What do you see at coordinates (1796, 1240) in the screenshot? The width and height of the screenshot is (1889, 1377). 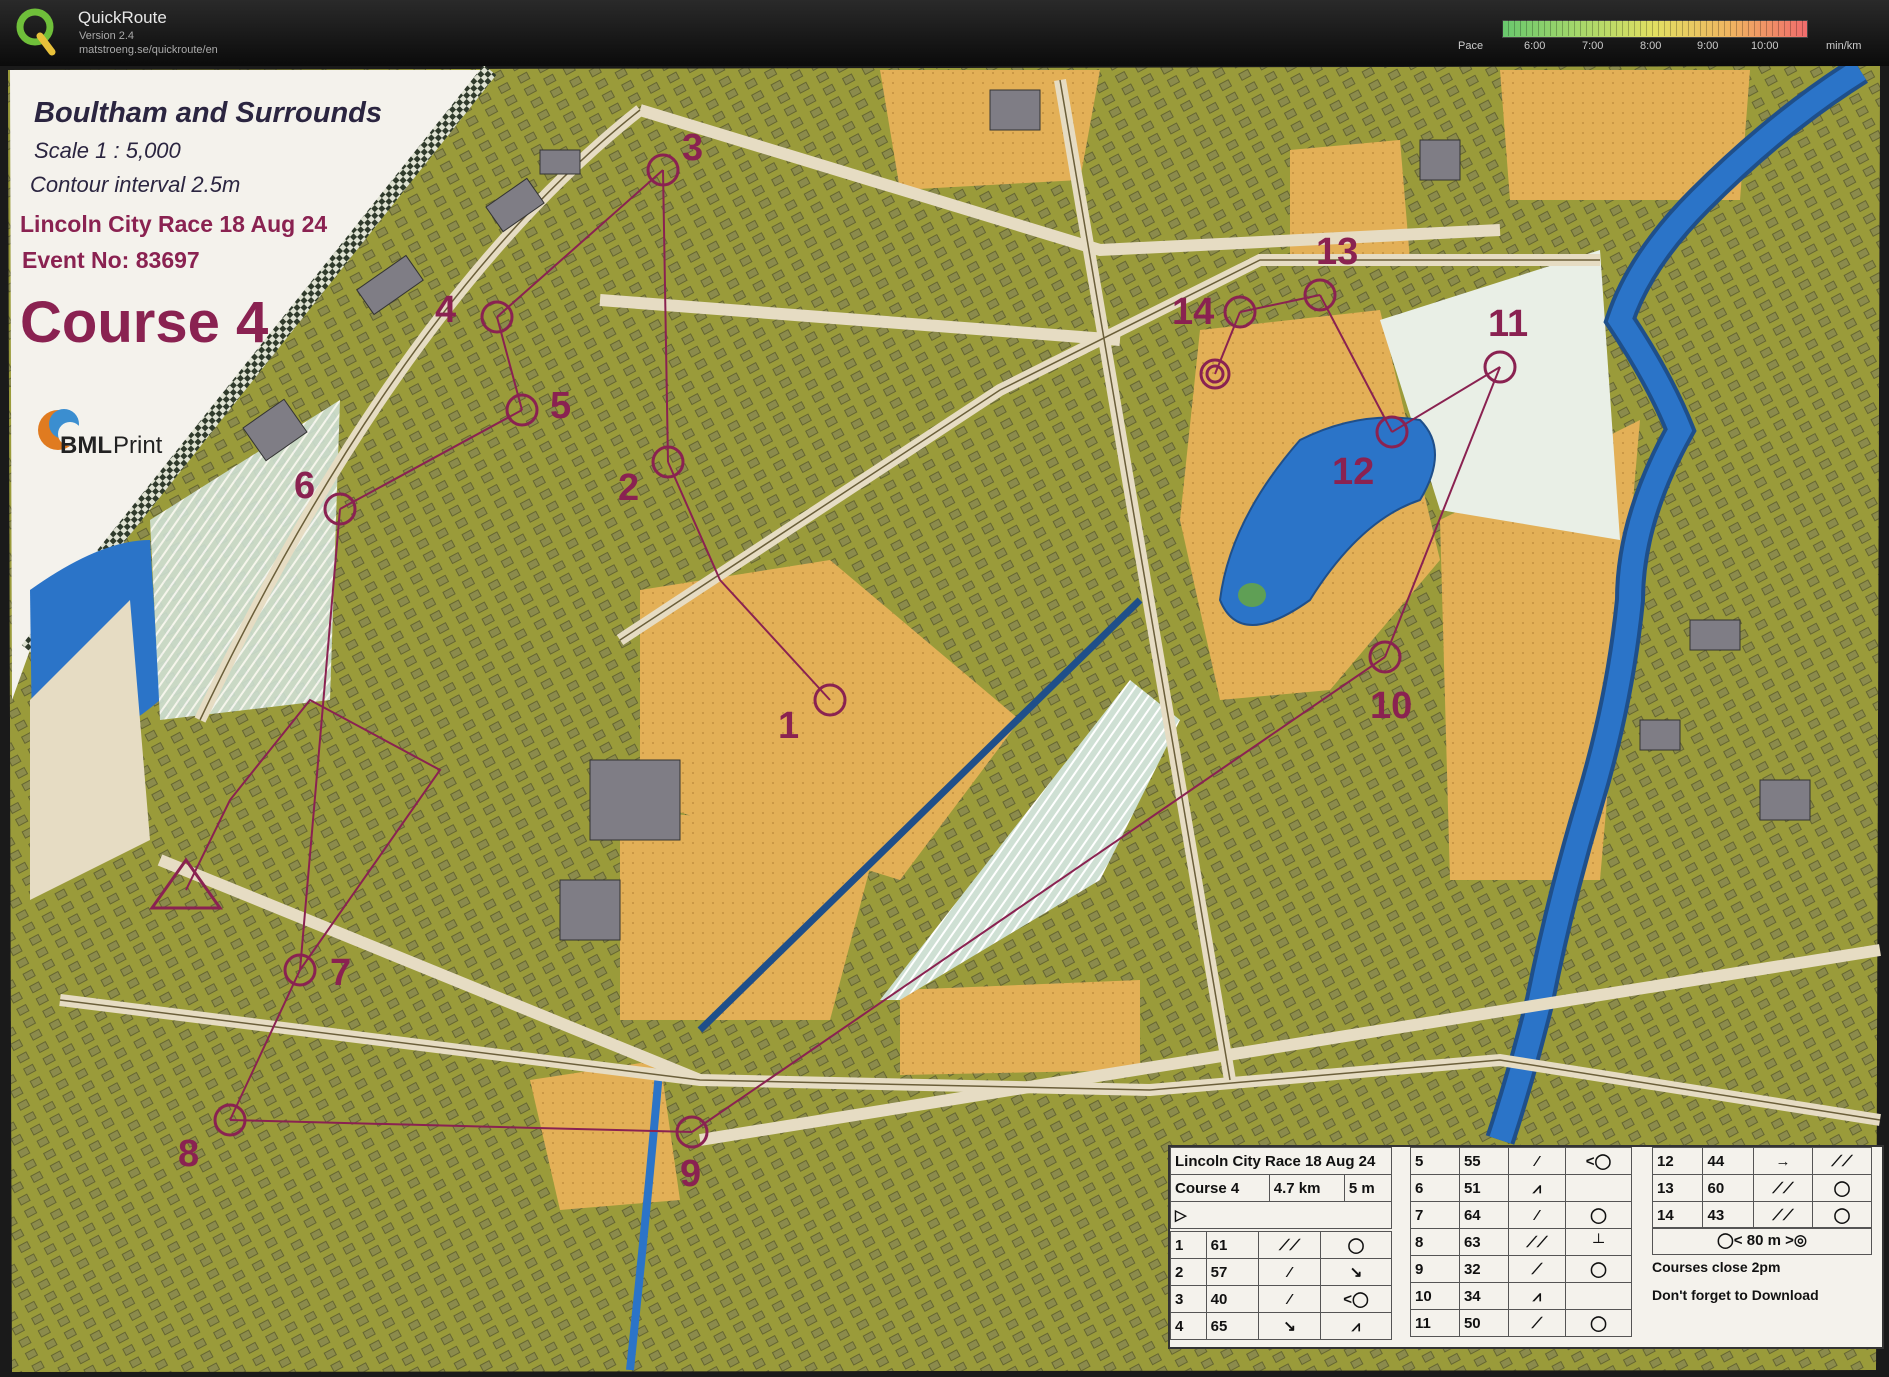 I see `finish-end-icon: >◎` at bounding box center [1796, 1240].